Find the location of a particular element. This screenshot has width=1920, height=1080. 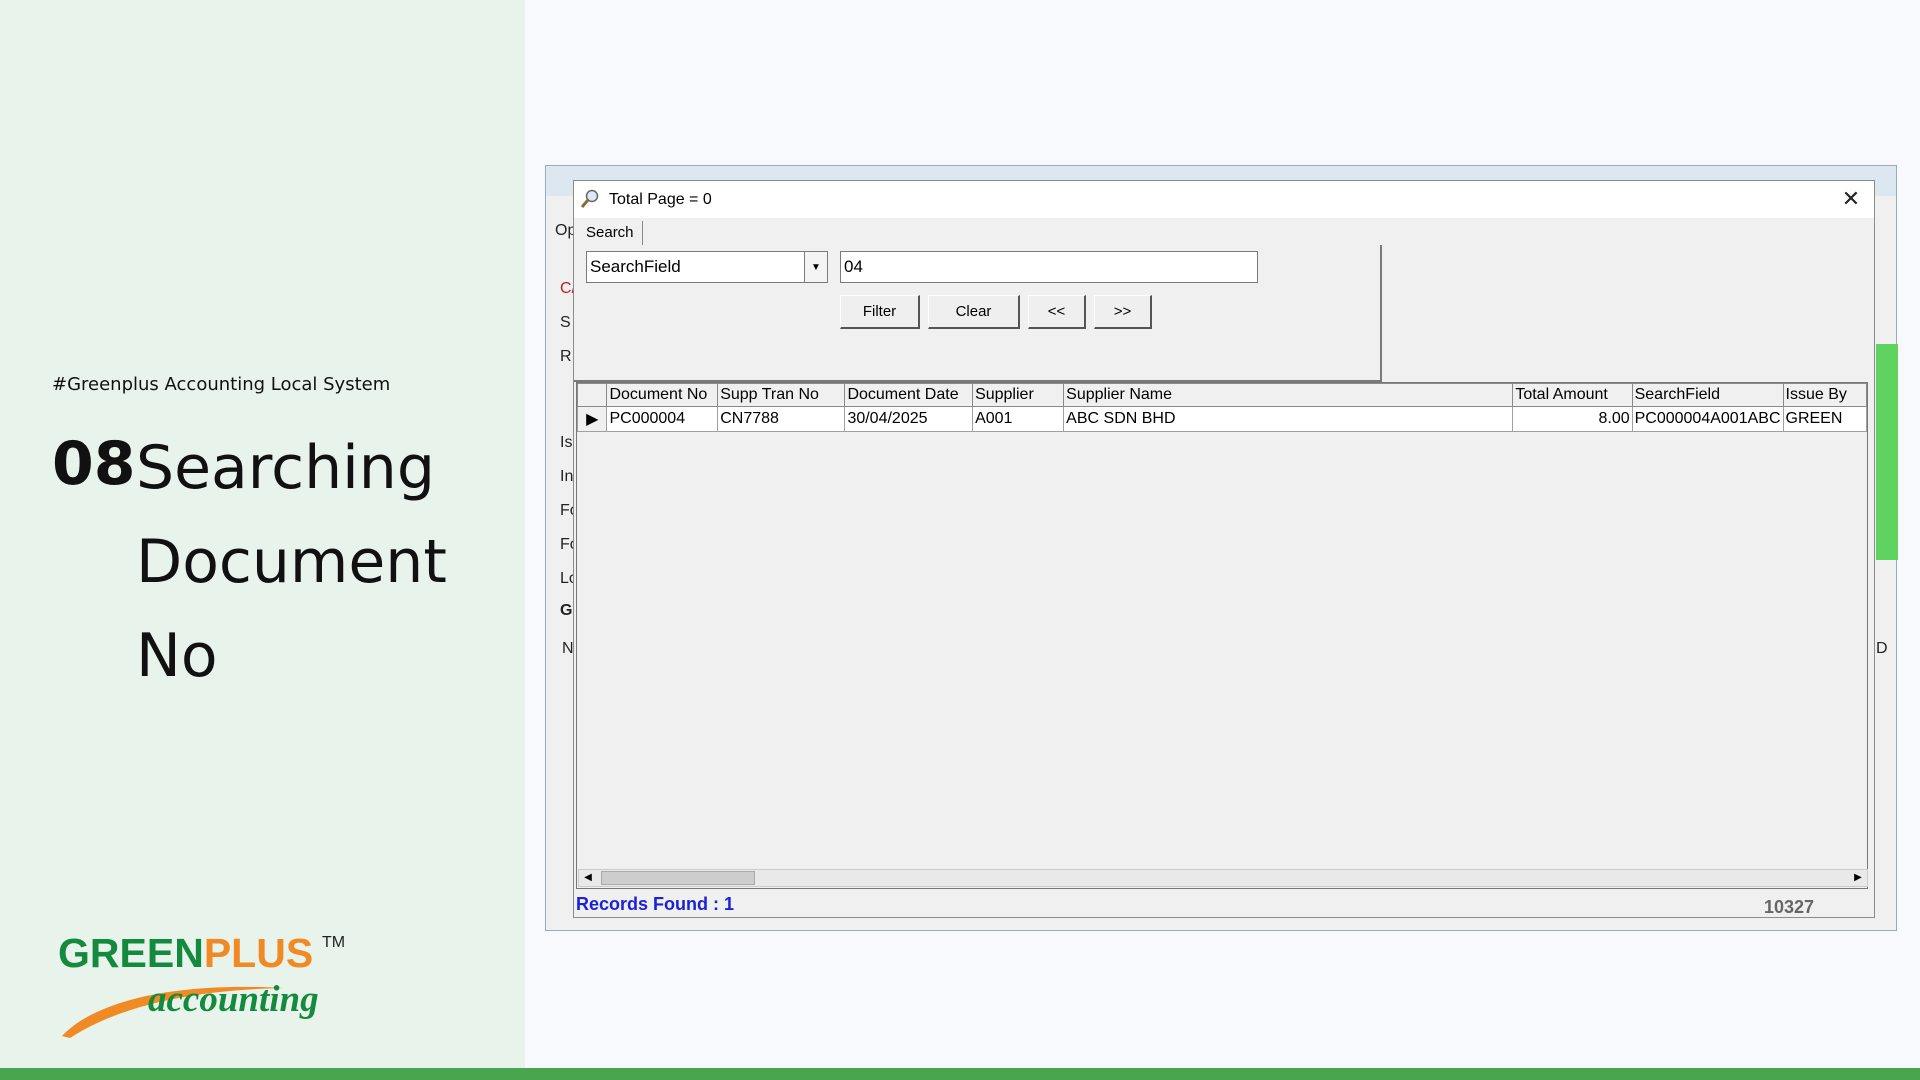

bg-text-r: R is located at coordinates (566, 356).